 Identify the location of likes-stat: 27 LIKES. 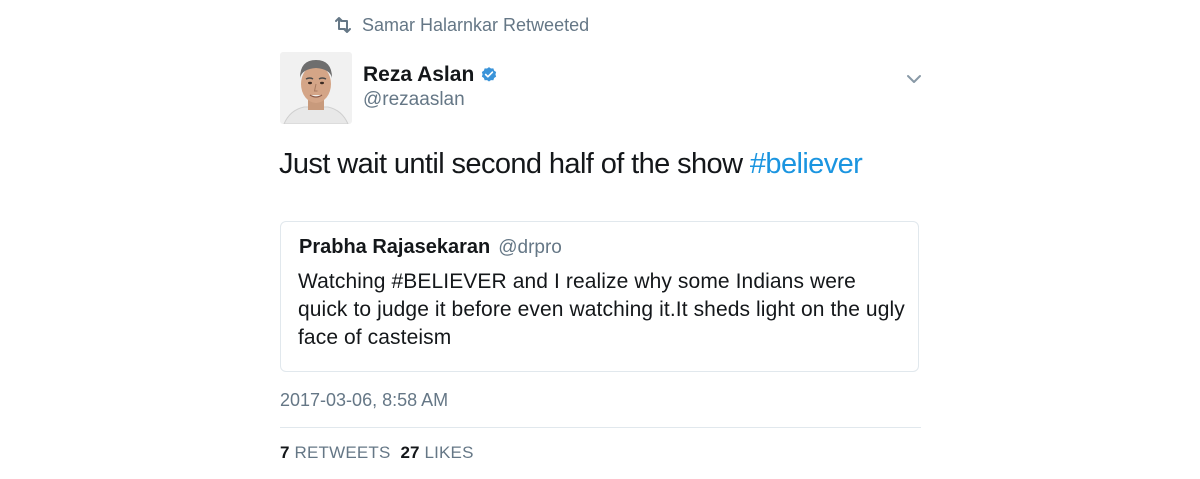
(437, 453).